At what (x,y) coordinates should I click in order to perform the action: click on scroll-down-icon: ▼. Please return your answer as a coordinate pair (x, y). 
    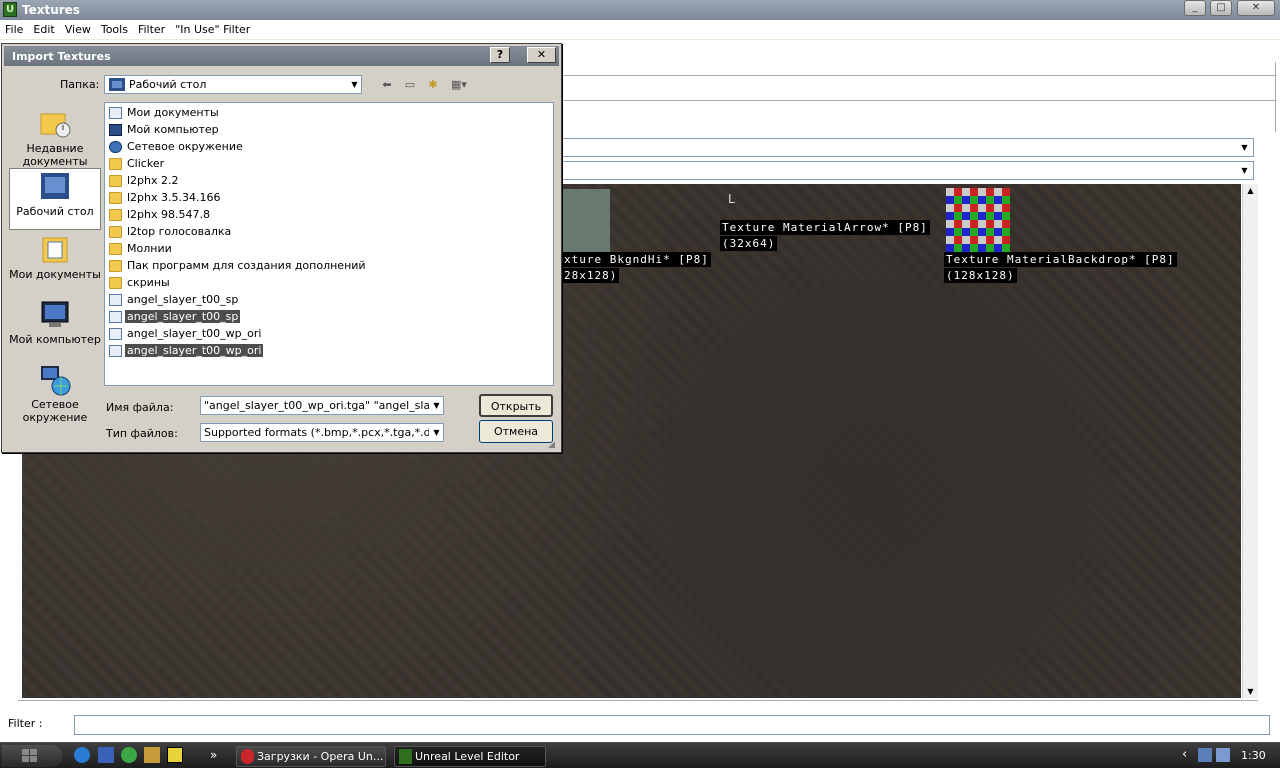
    Looking at the image, I should click on (1250, 691).